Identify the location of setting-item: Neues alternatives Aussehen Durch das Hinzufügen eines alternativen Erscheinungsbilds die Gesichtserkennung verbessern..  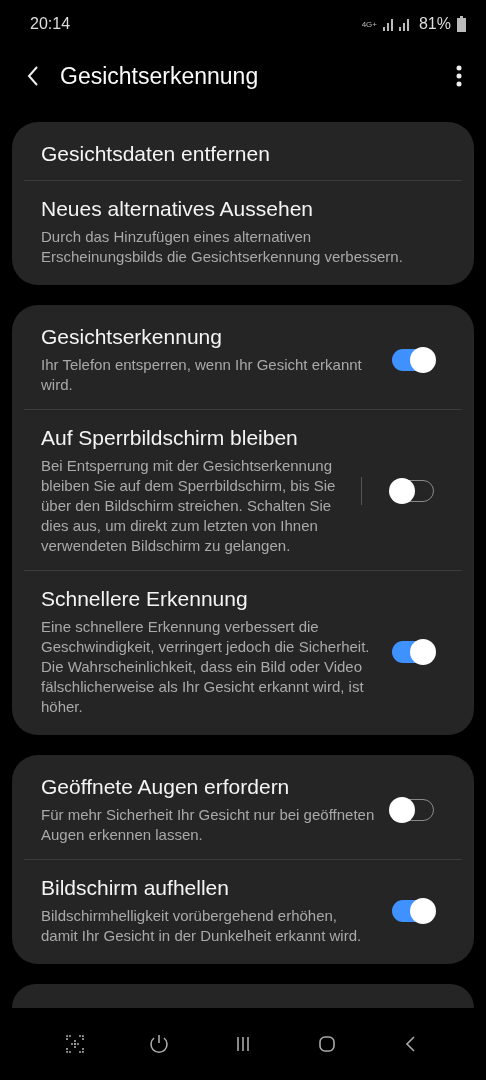
(243, 230).